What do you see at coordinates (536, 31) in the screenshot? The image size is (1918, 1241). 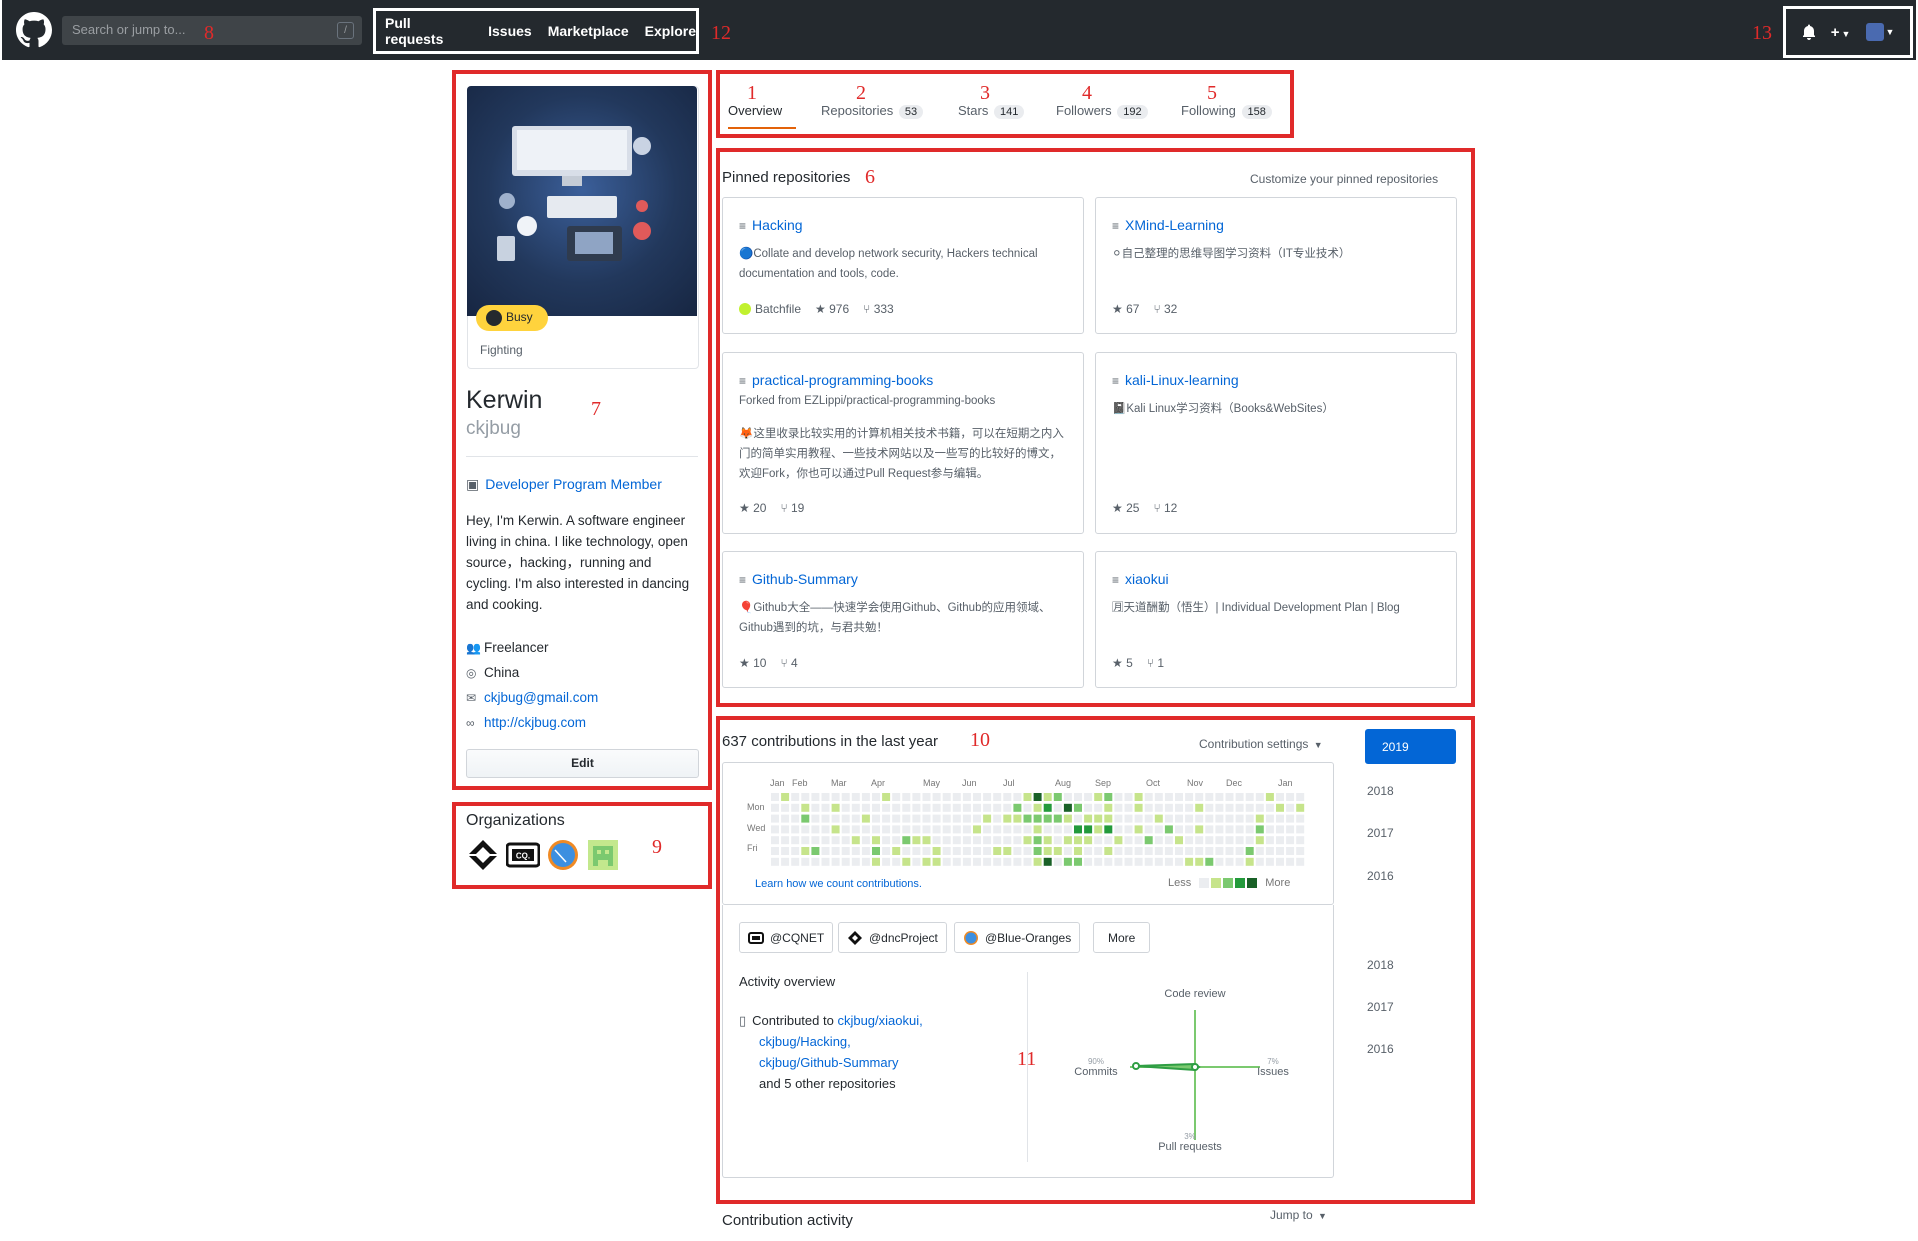 I see `main-nav: Pull requests Issues Marketplace Explore` at bounding box center [536, 31].